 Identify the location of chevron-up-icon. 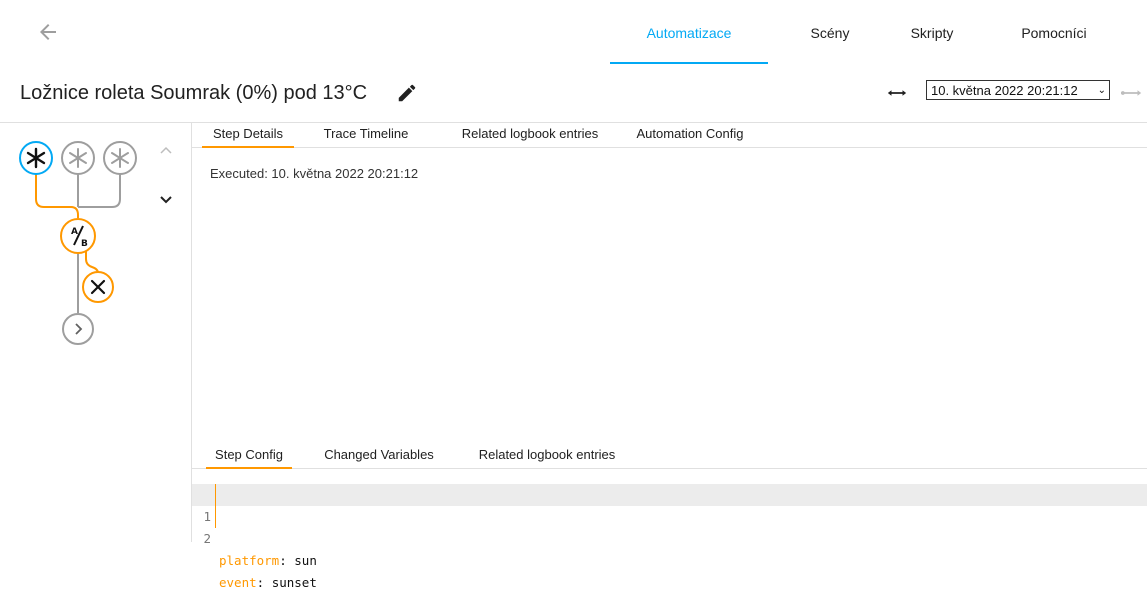
(166, 151).